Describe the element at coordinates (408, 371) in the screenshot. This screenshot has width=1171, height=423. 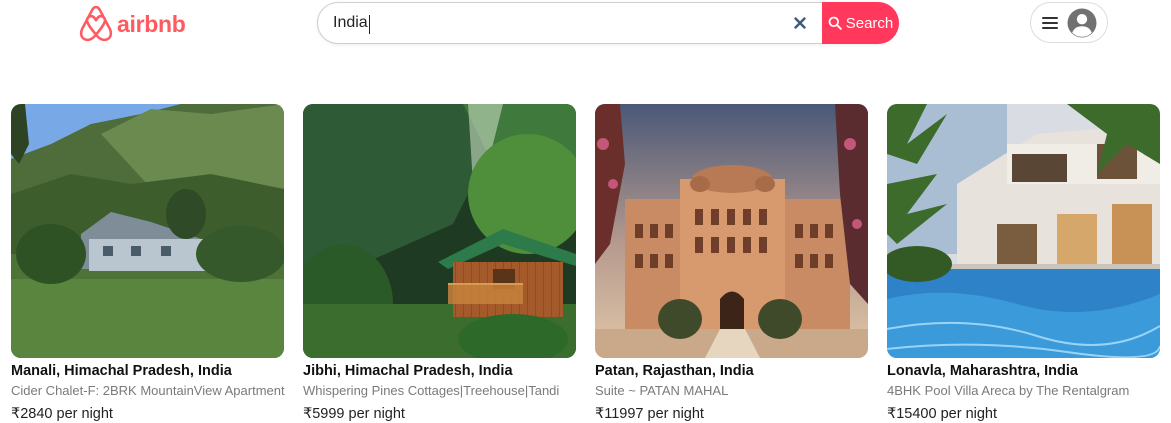
I see `listing-title: Jibhi, Himachal Pradesh, India` at that location.